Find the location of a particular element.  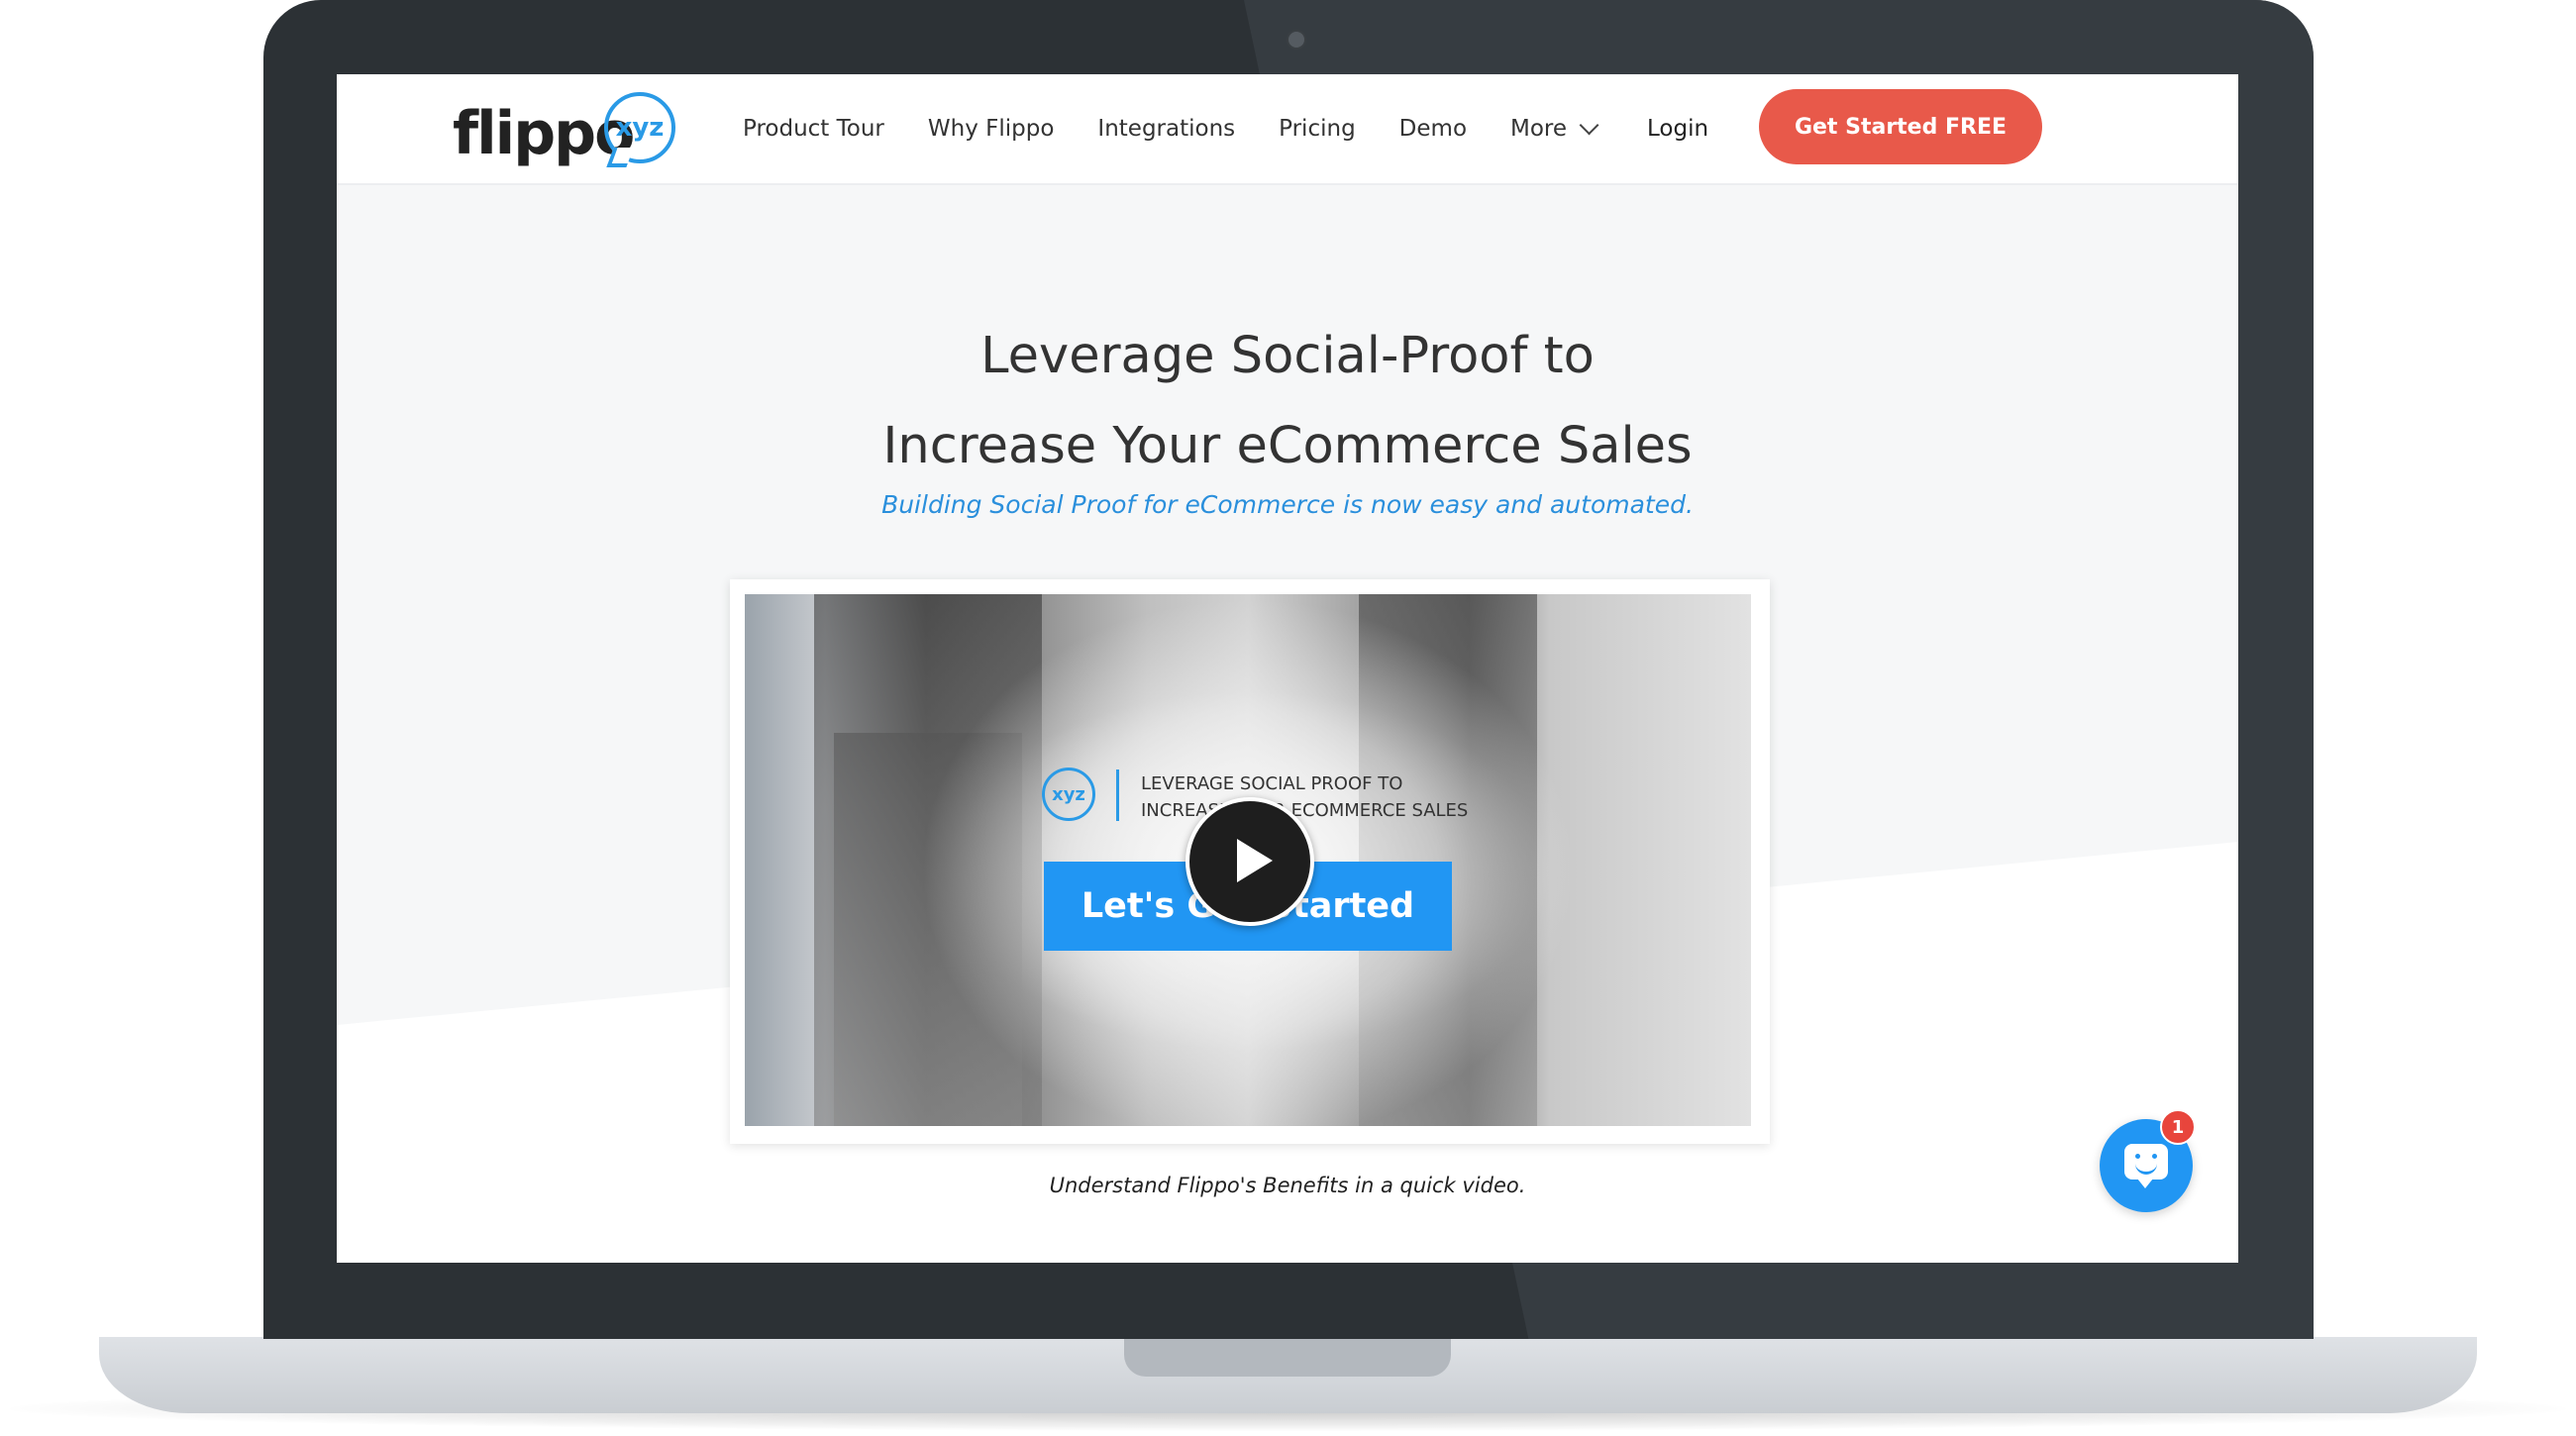

logo-badge-icon: xyz is located at coordinates (639, 128).